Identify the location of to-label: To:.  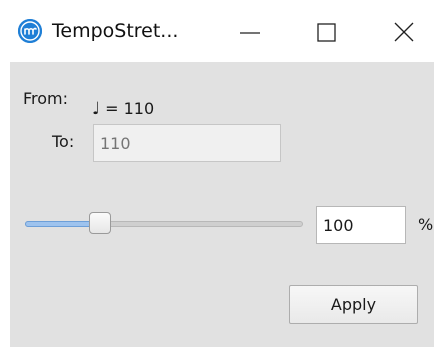
(63, 141).